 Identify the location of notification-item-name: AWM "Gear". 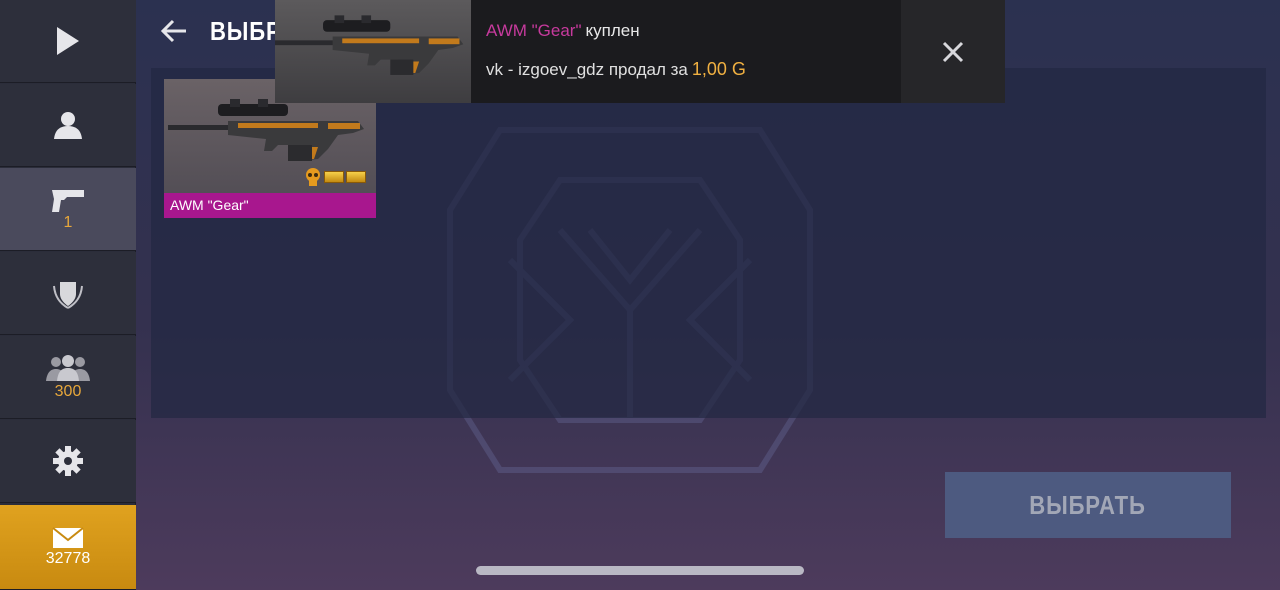
(534, 30).